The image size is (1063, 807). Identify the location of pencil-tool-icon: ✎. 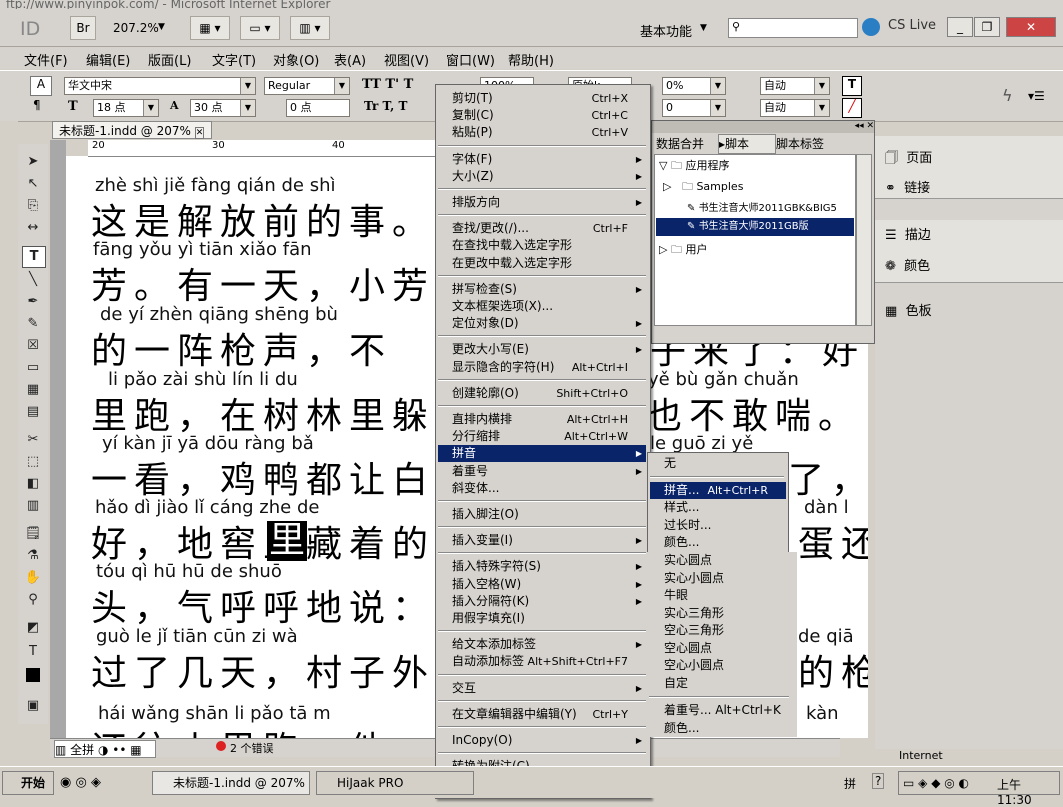
(33, 324).